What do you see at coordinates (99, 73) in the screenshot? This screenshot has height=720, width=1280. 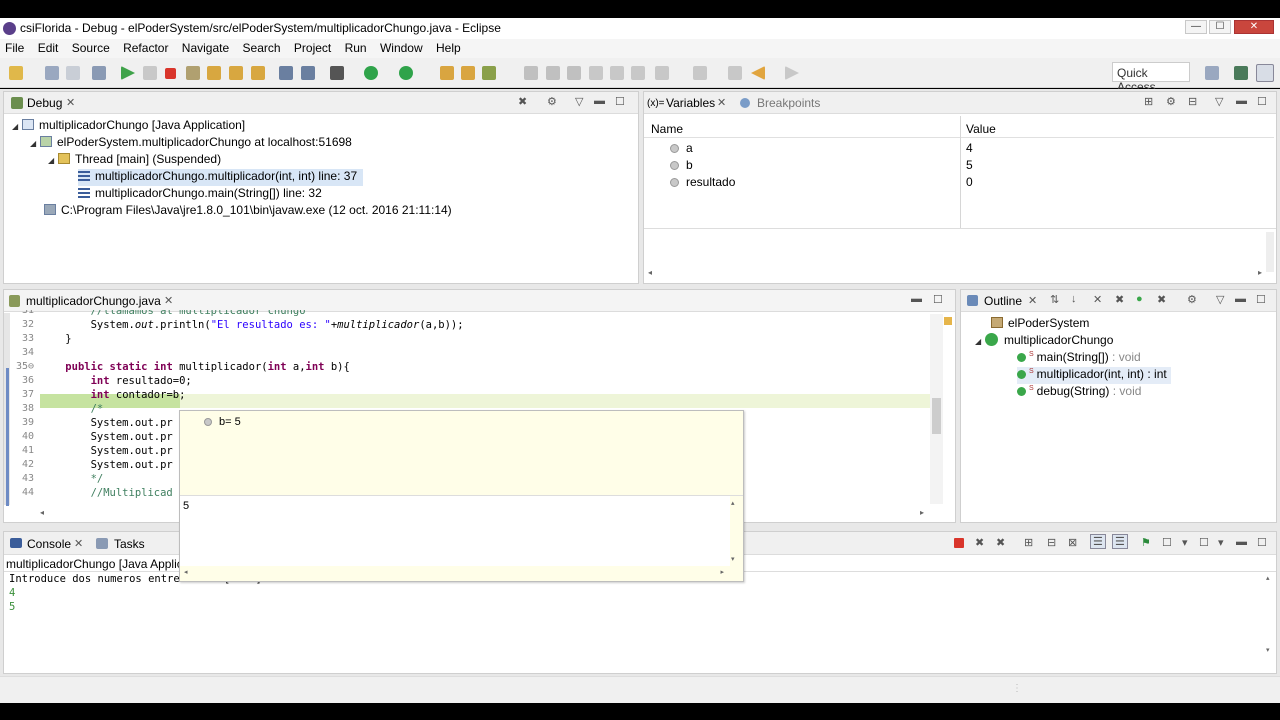 I see `skip-breakpoints-icon` at bounding box center [99, 73].